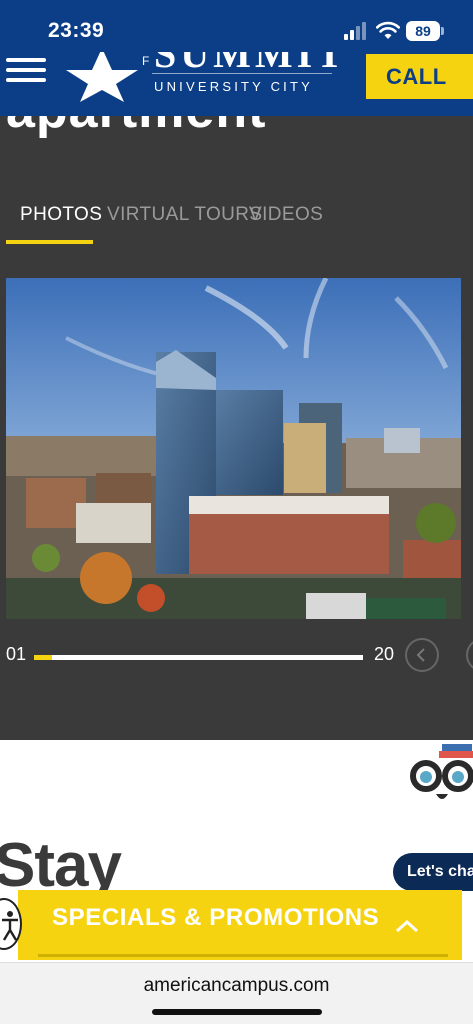 The image size is (473, 1024). What do you see at coordinates (136, 128) in the screenshot?
I see `section-heading: apartment` at bounding box center [136, 128].